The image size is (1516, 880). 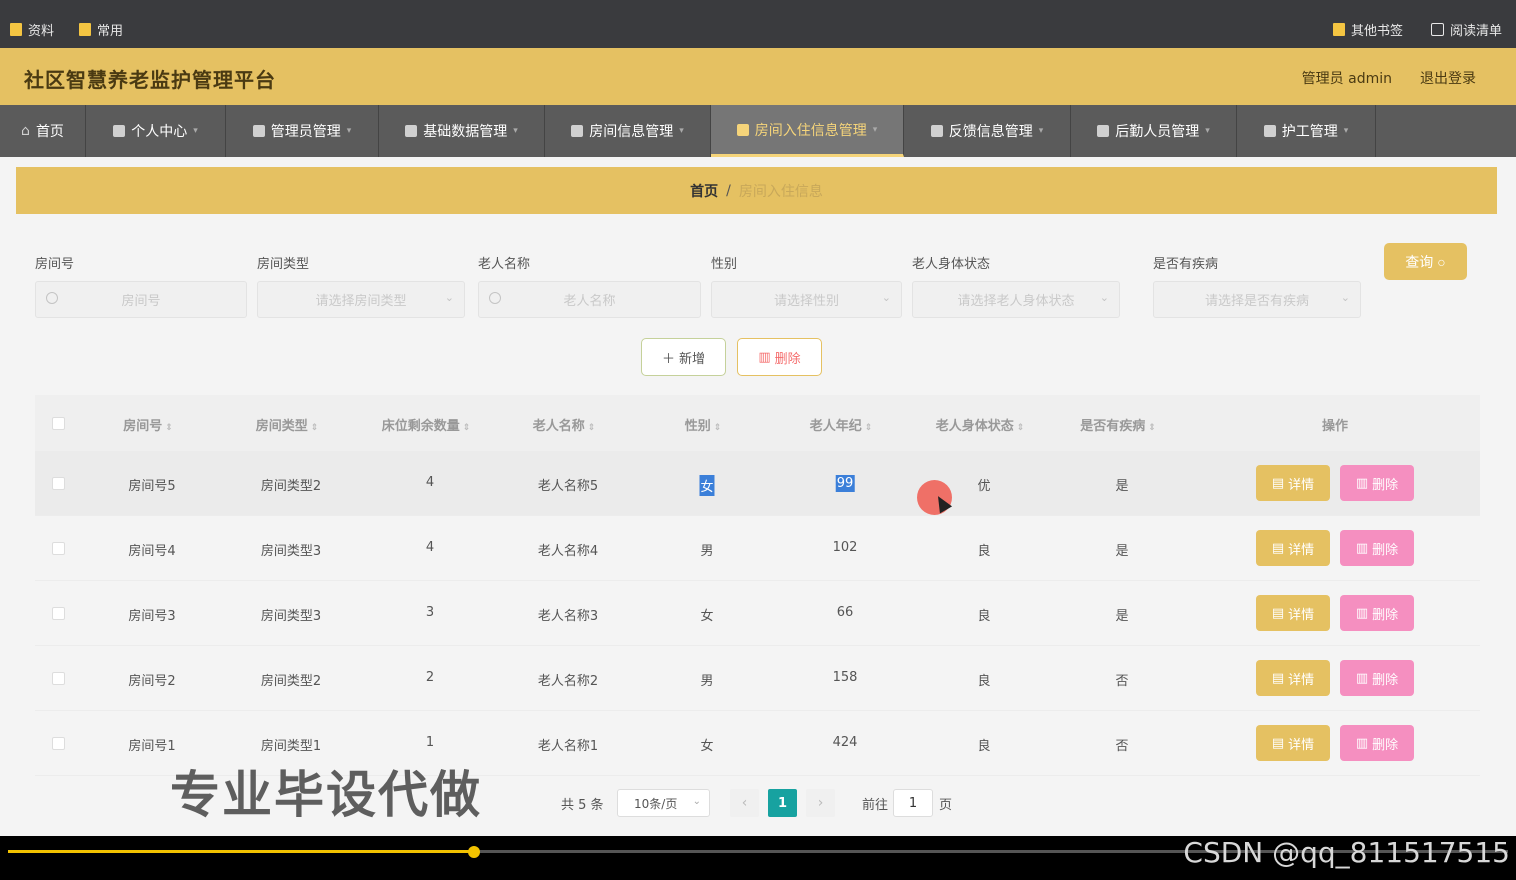 I want to click on column-header: 性别 ⇕, so click(x=703, y=424).